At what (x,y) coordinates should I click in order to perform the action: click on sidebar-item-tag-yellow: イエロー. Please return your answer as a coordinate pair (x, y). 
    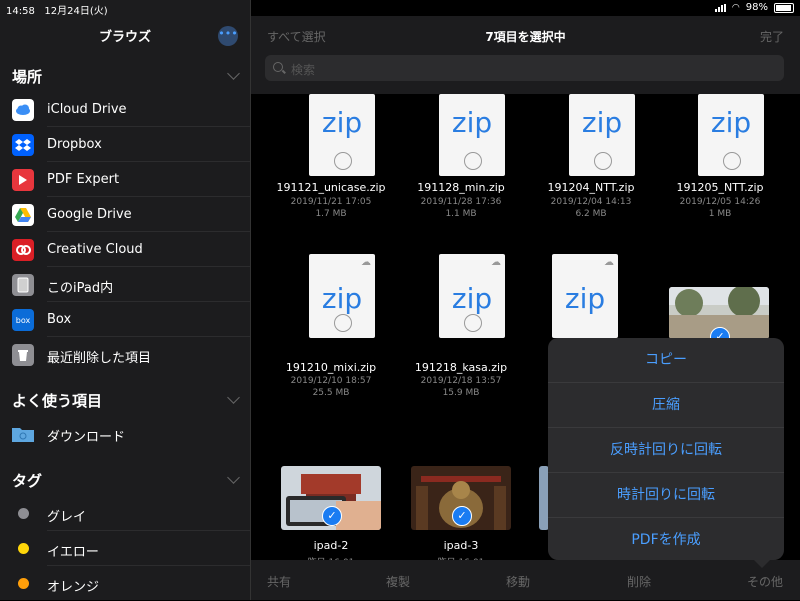
    Looking at the image, I should click on (131, 549).